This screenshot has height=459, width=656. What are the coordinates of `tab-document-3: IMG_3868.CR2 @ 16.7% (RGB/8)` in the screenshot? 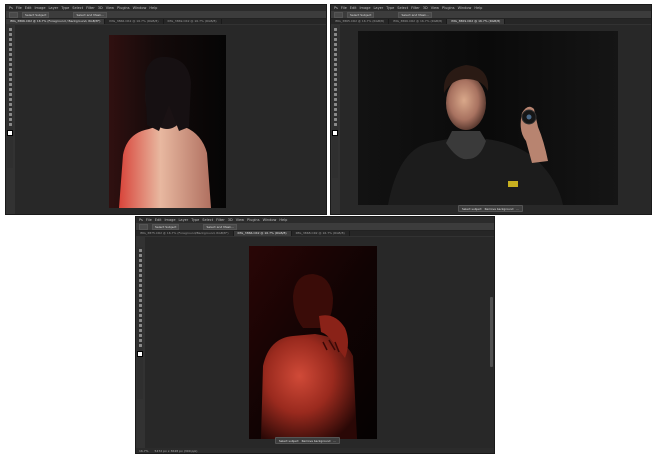 It's located at (321, 233).